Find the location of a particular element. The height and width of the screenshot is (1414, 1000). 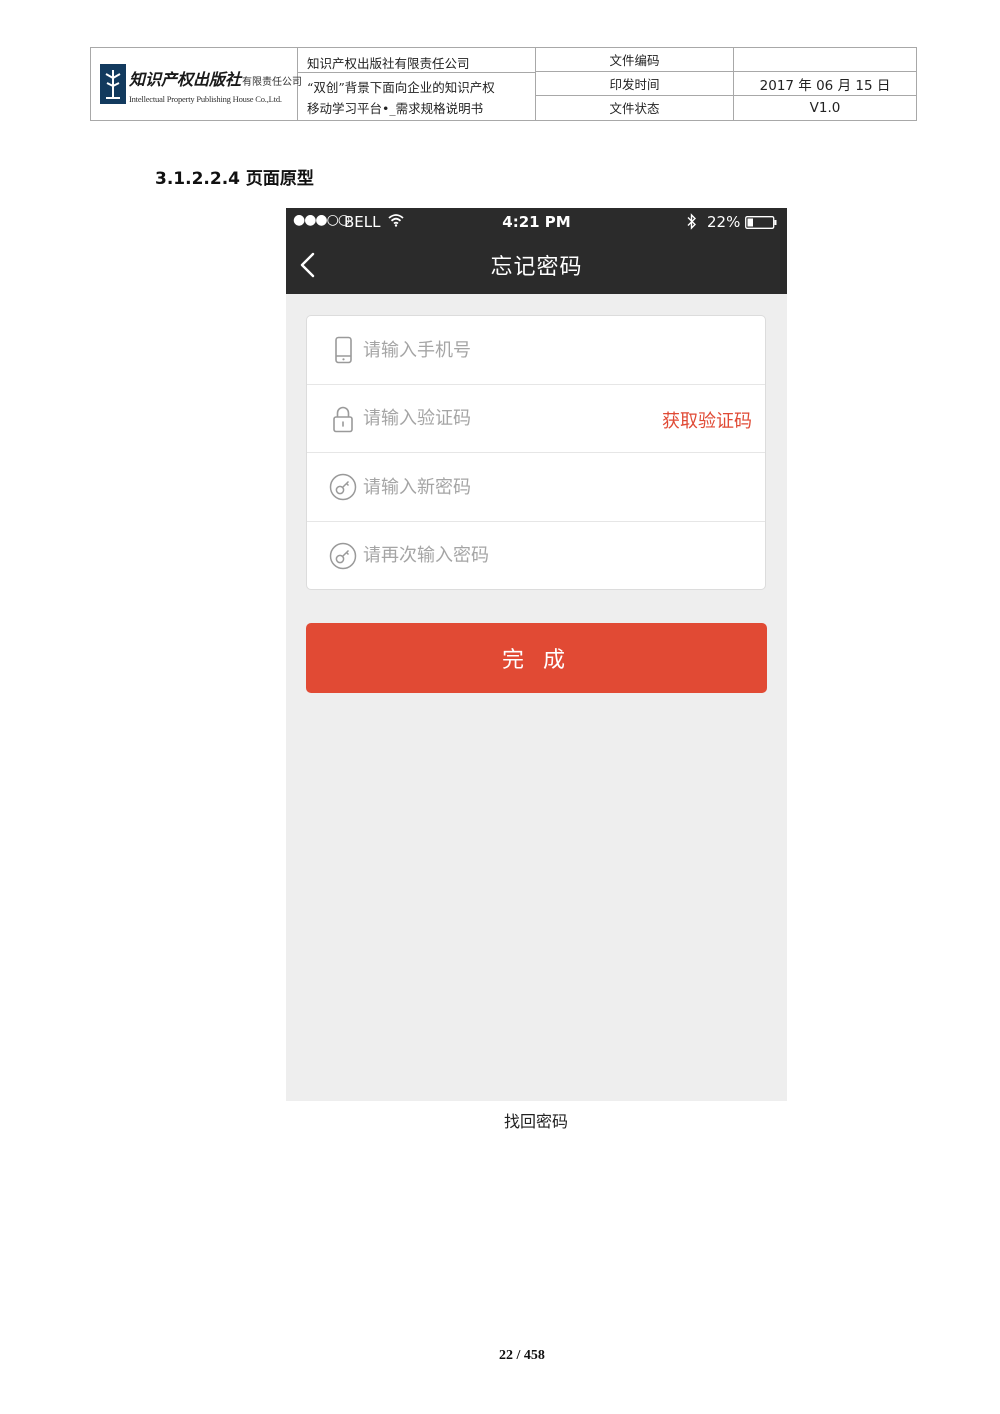

verification-code-row: 获取验证码 is located at coordinates (536, 419).